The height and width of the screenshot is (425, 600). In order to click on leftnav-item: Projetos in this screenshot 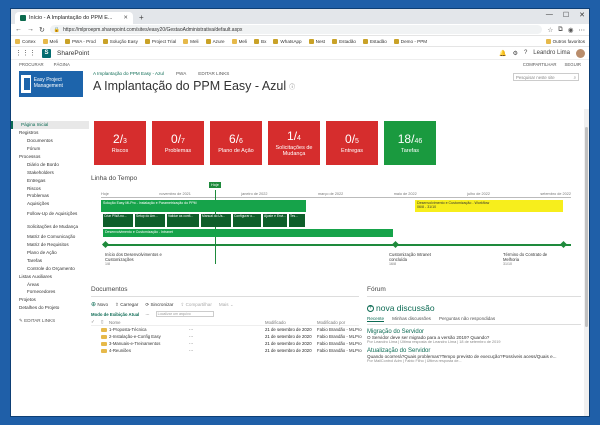, I will do `click(50, 300)`.